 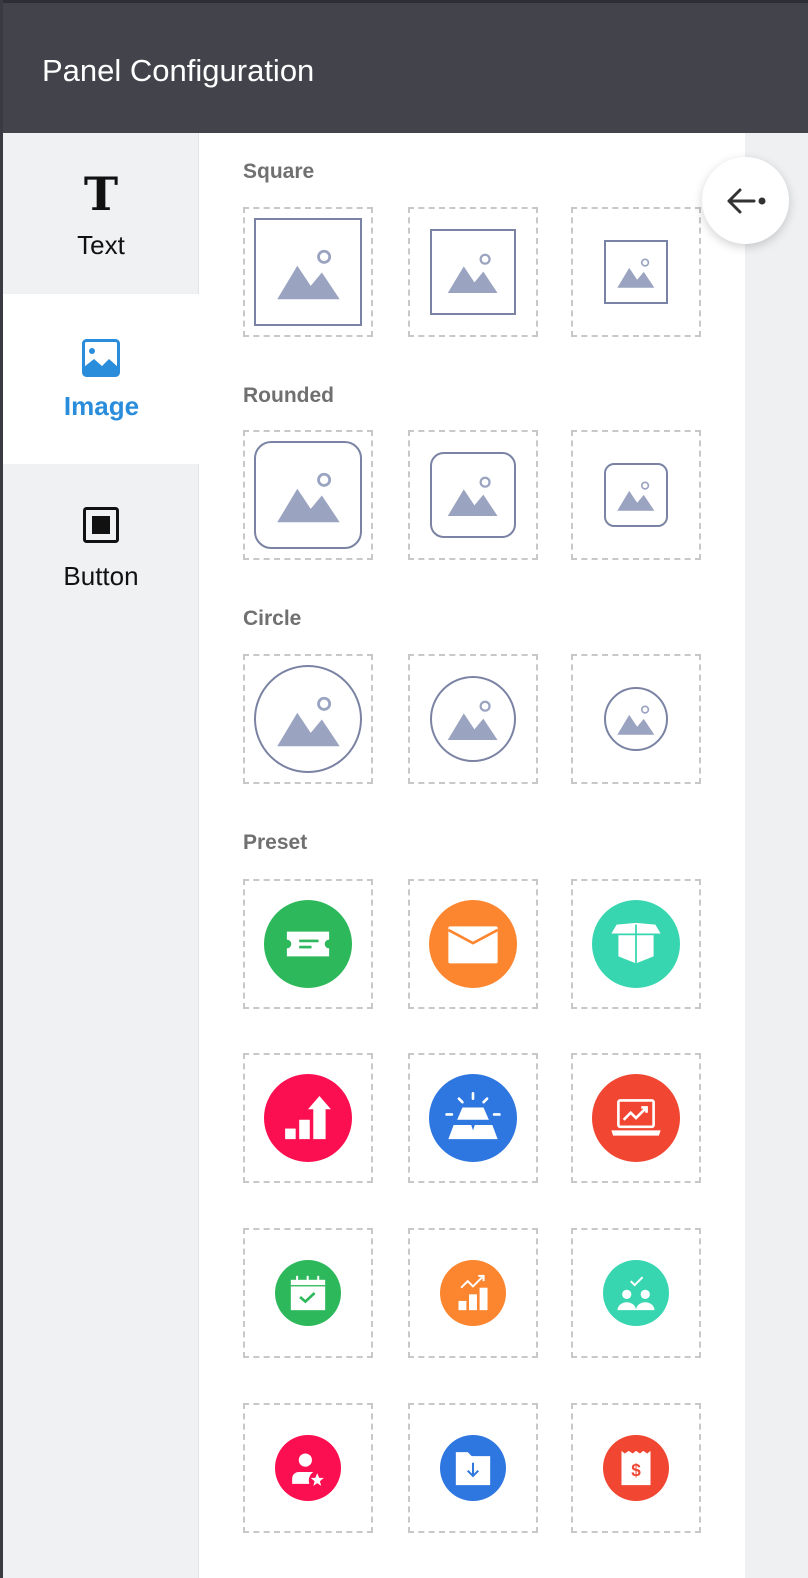 What do you see at coordinates (404, 66) in the screenshot?
I see `panel-header: Panel Configuration` at bounding box center [404, 66].